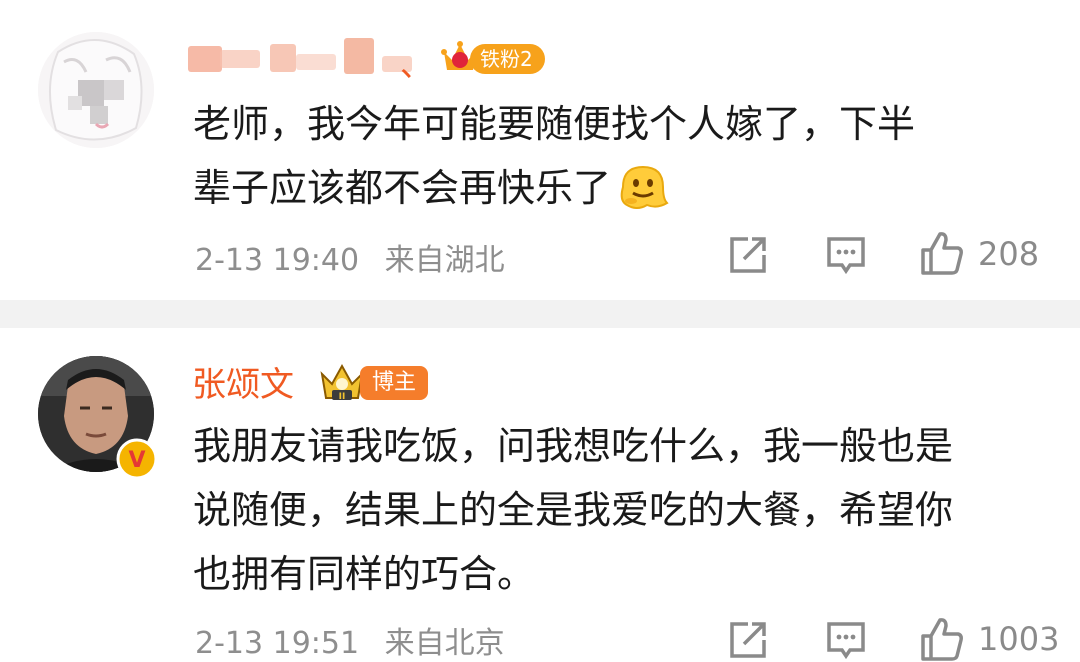 The image size is (1080, 662). Describe the element at coordinates (342, 397) in the screenshot. I see `svg-text: II` at that location.